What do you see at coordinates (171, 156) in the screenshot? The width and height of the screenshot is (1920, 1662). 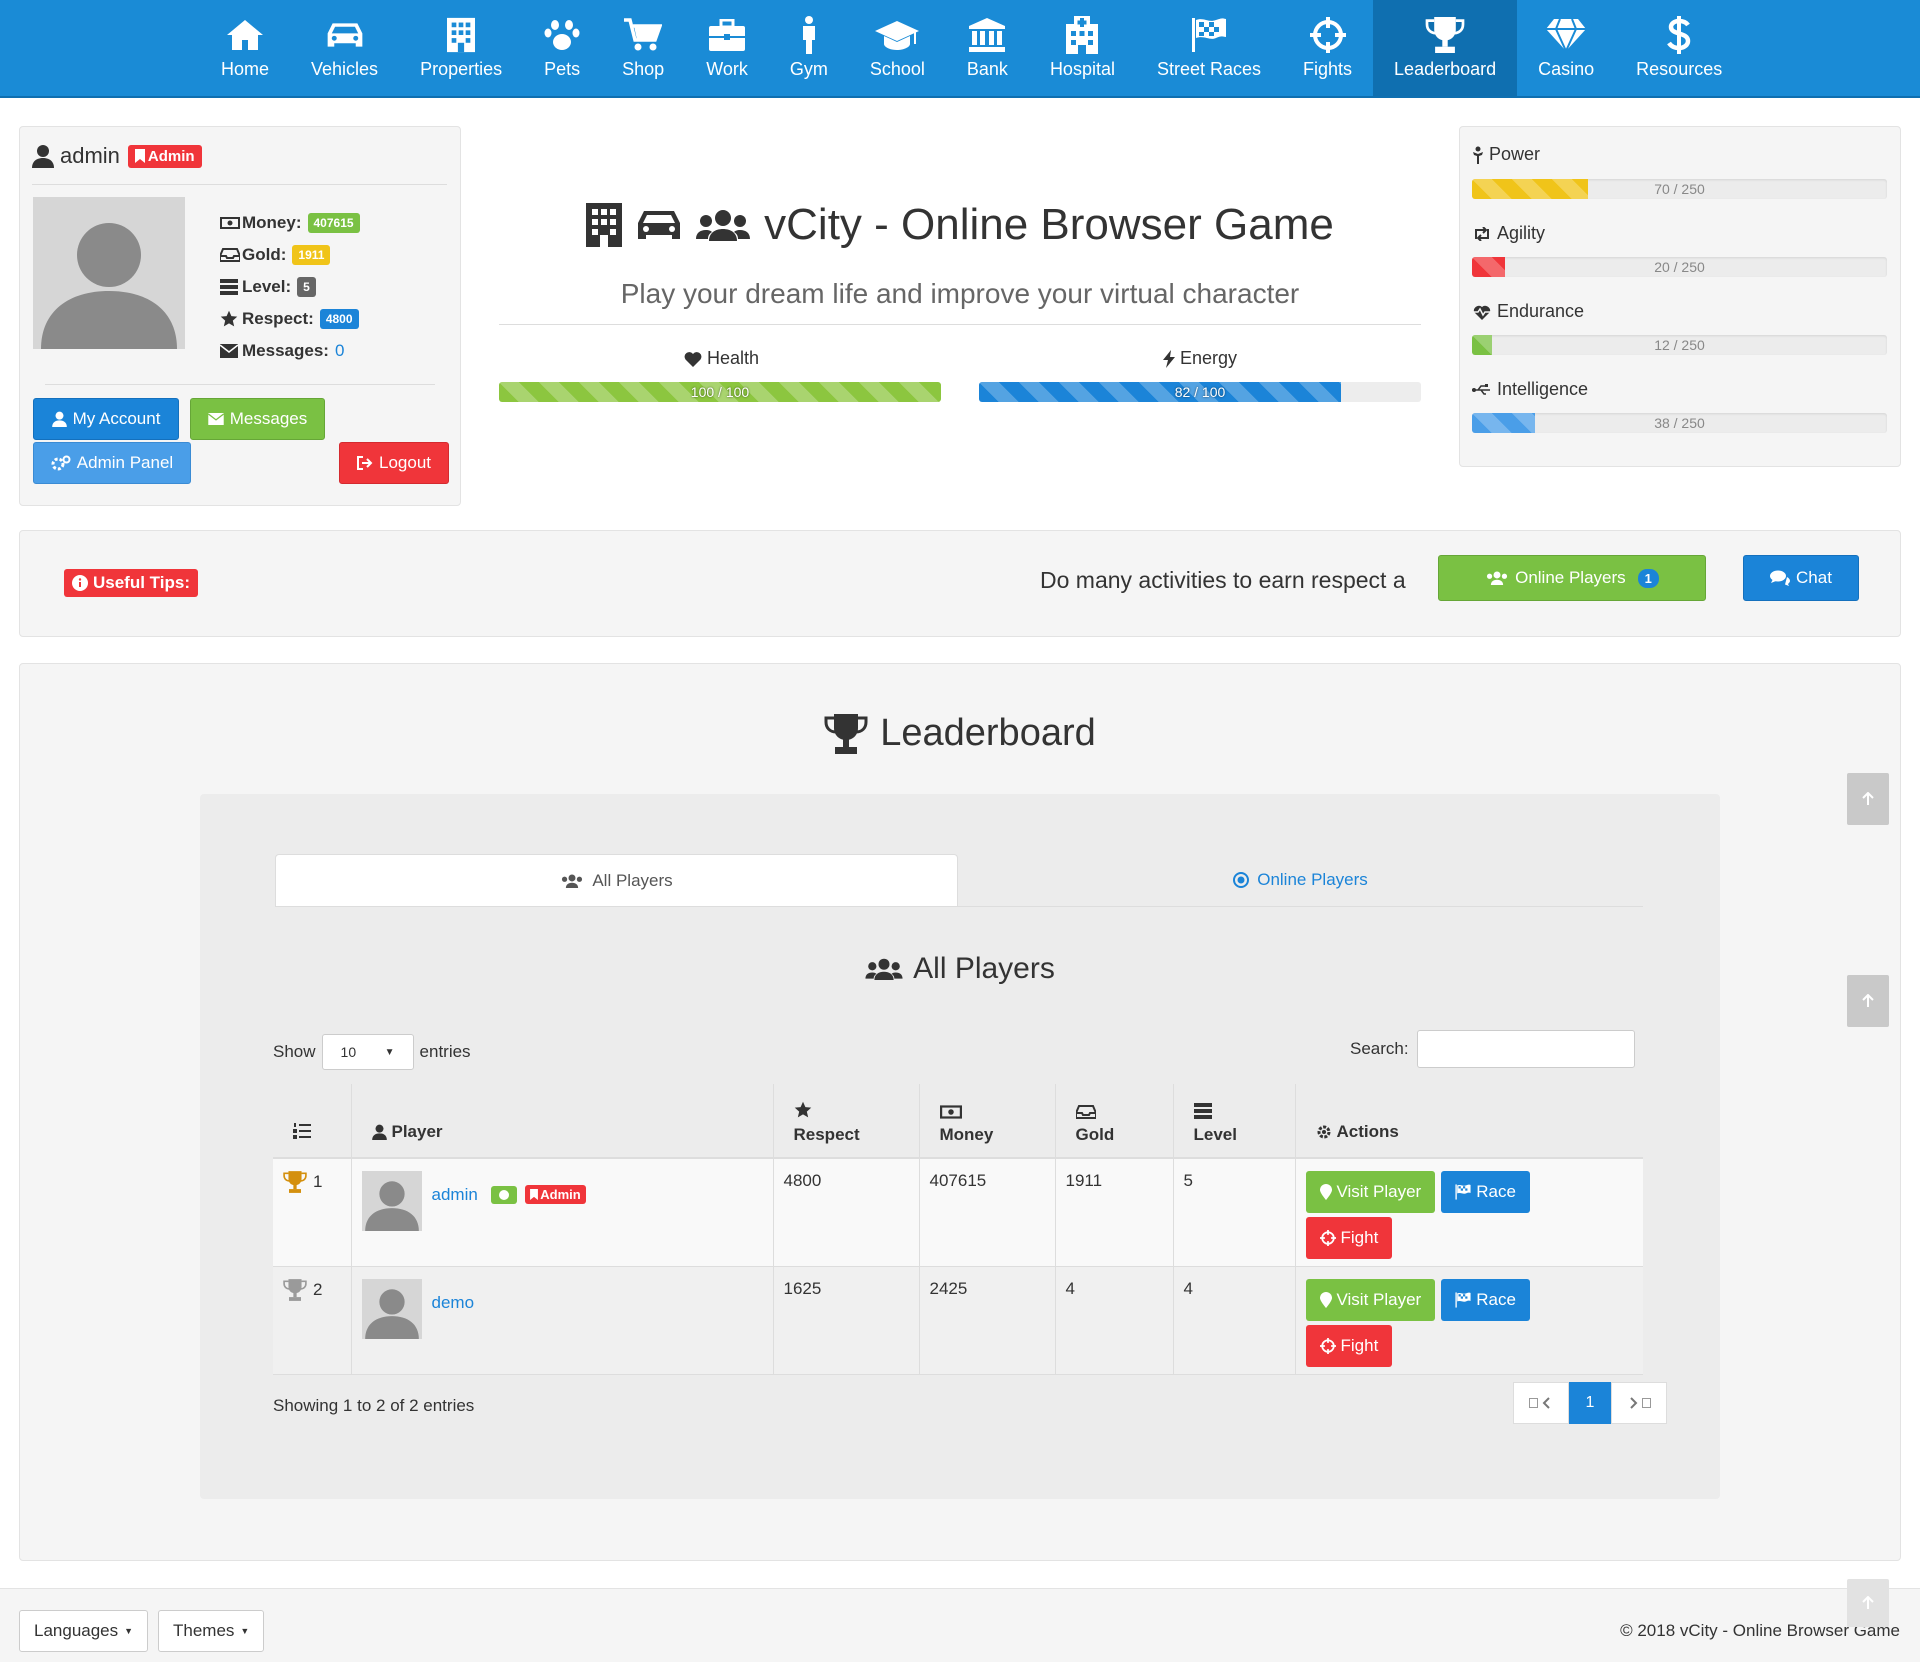 I see `admin-badge-label: Admin` at bounding box center [171, 156].